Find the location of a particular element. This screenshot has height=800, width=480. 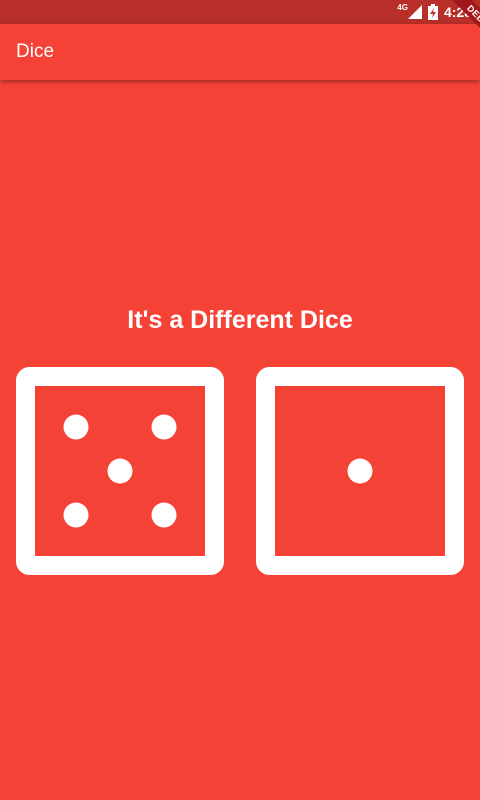

status-time: 4:28 is located at coordinates (457, 12).